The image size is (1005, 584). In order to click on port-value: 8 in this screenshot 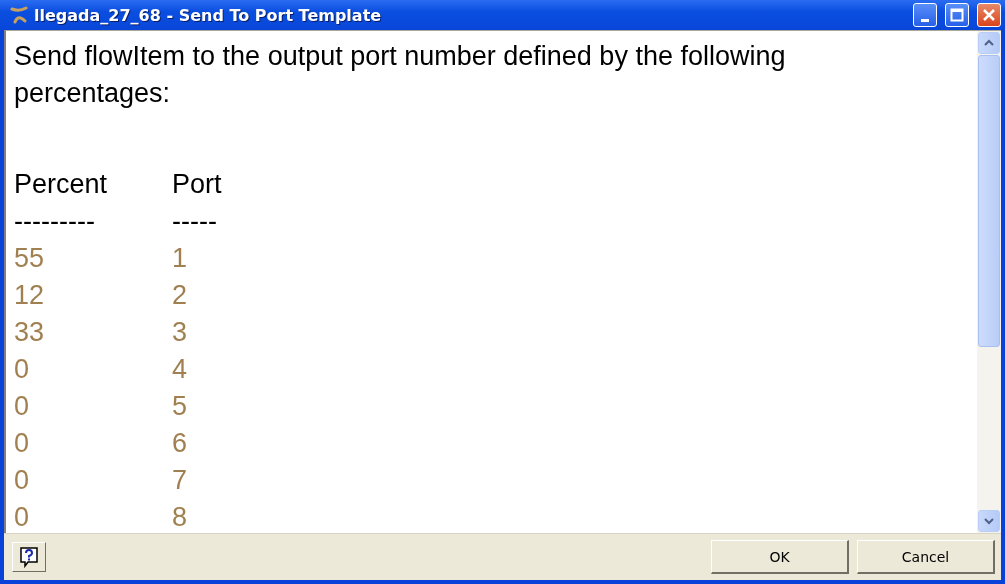, I will do `click(180, 517)`.